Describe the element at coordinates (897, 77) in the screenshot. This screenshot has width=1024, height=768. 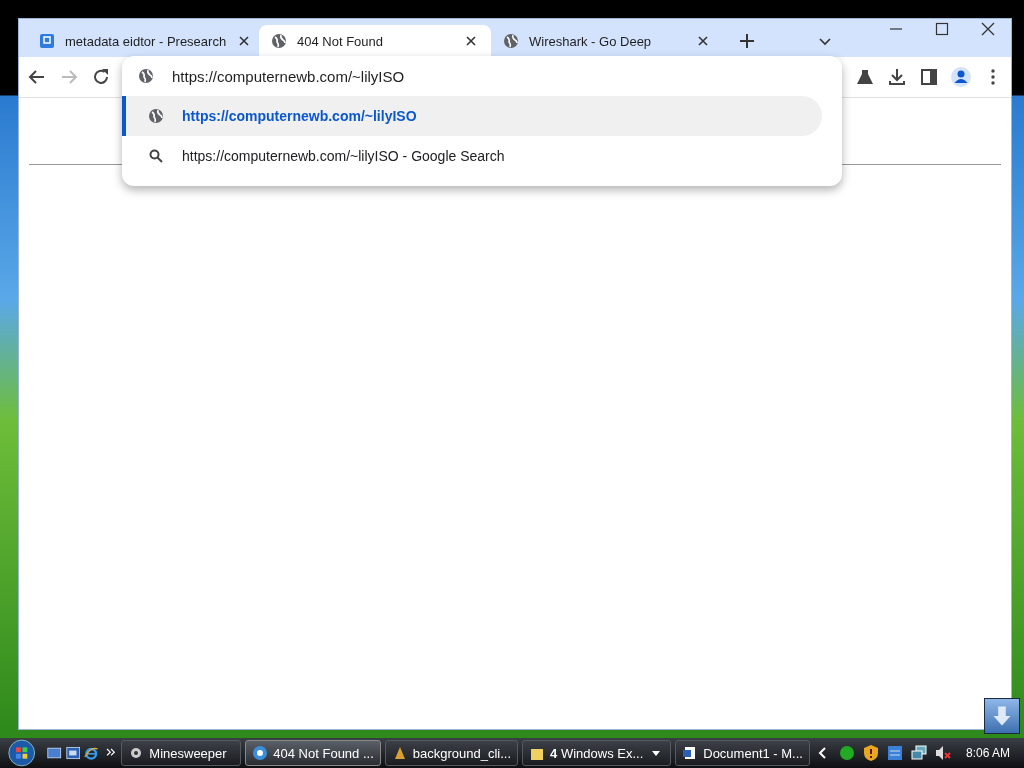
I see `download-icon` at that location.